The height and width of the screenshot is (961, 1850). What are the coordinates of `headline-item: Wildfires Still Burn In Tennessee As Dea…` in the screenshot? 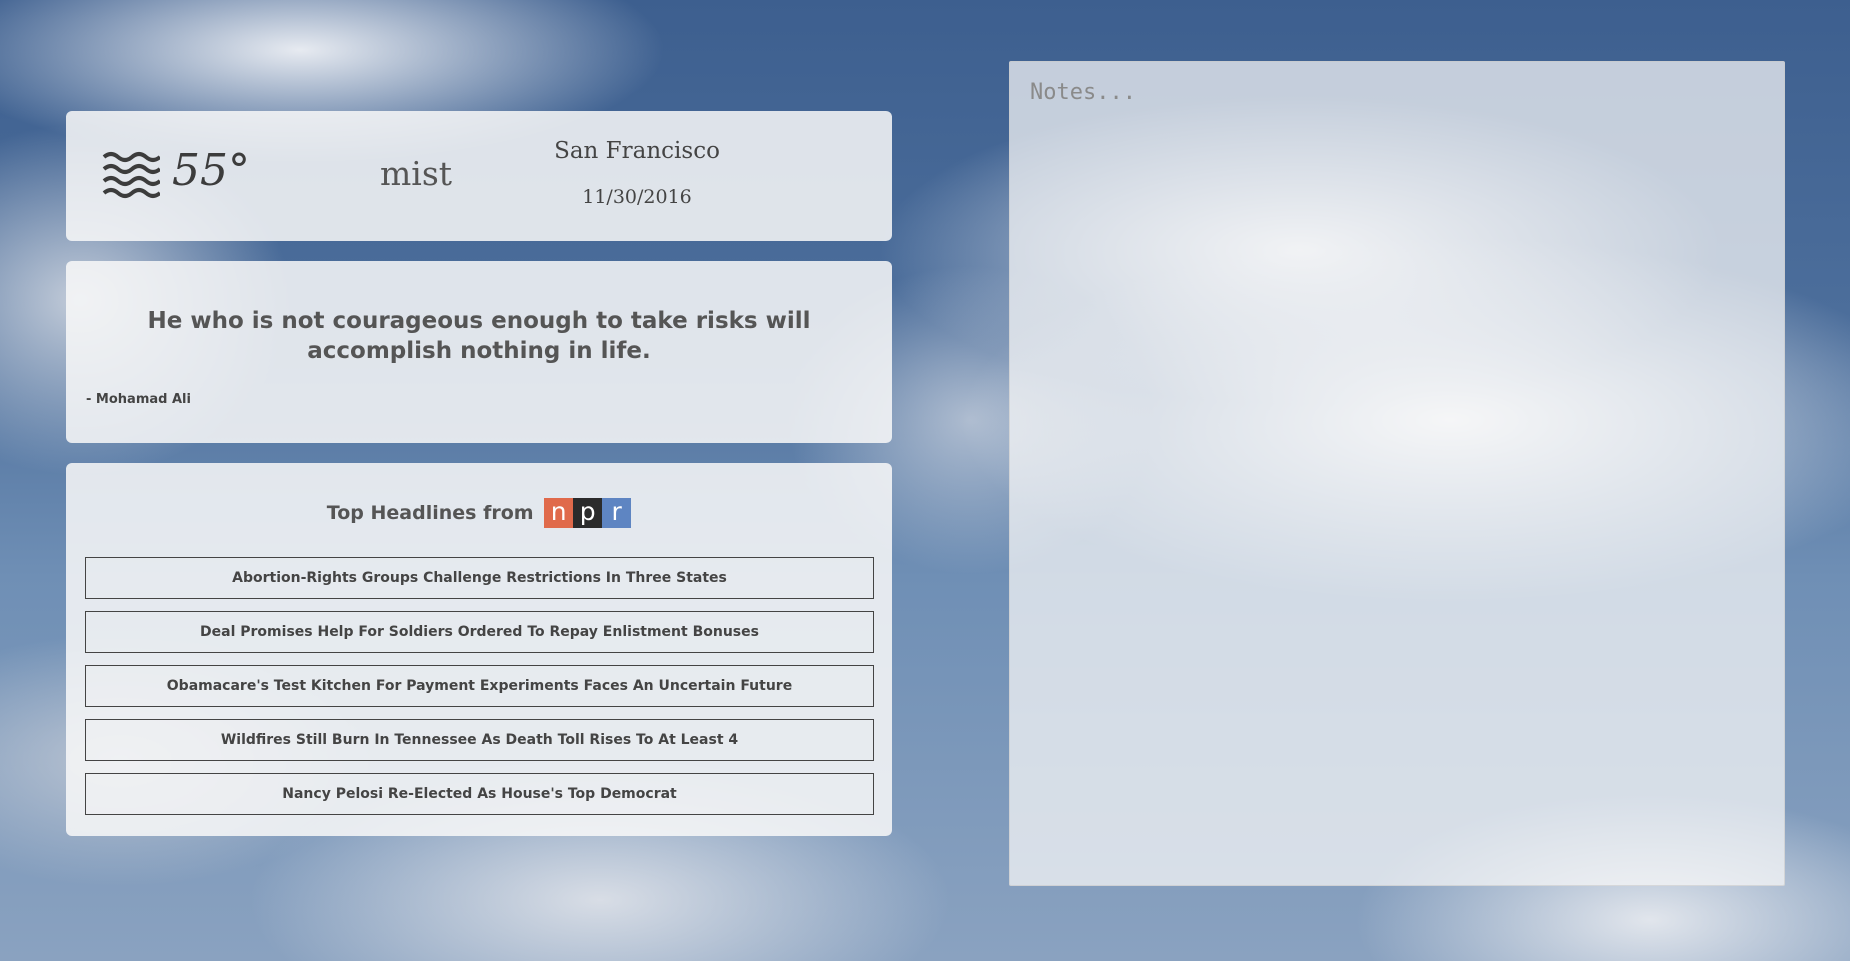 It's located at (479, 740).